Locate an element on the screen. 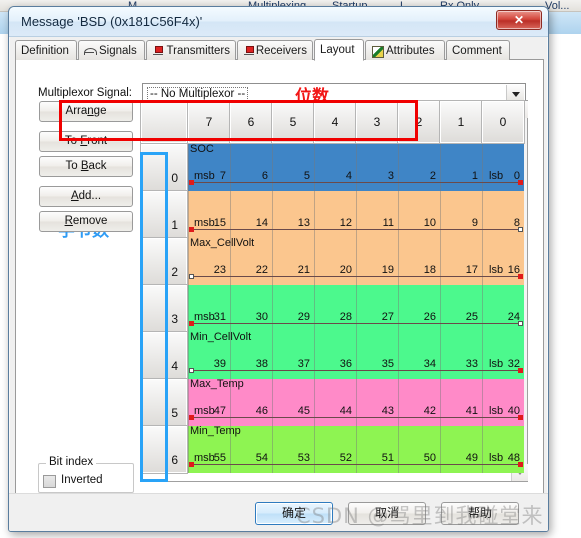 This screenshot has height=538, width=581. table-row: 15 14 13 12 11 10 9 8 msb is located at coordinates (356, 214).